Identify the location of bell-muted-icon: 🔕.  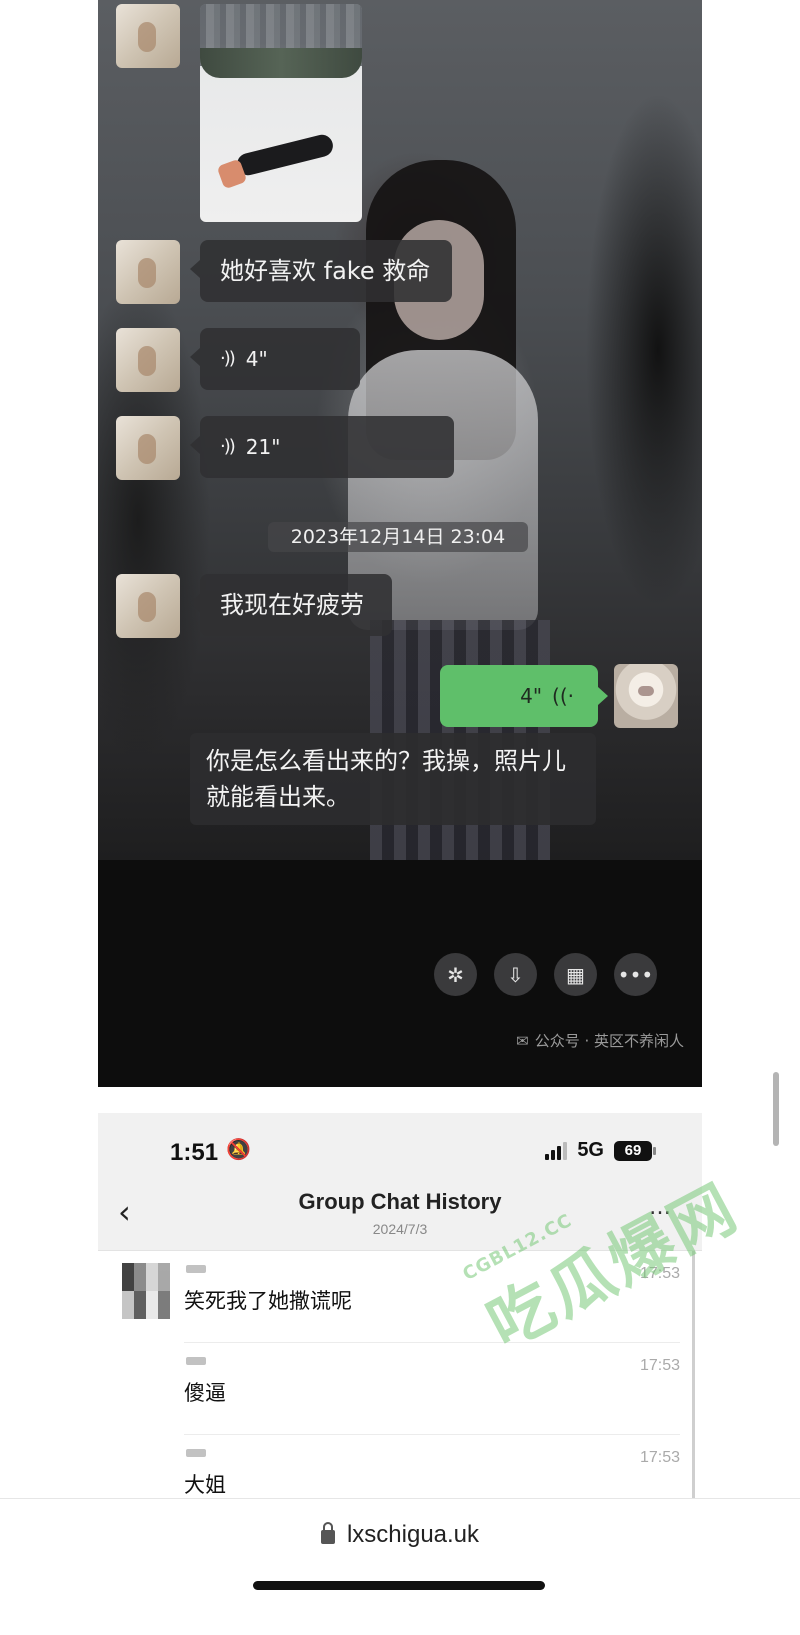
(238, 1149).